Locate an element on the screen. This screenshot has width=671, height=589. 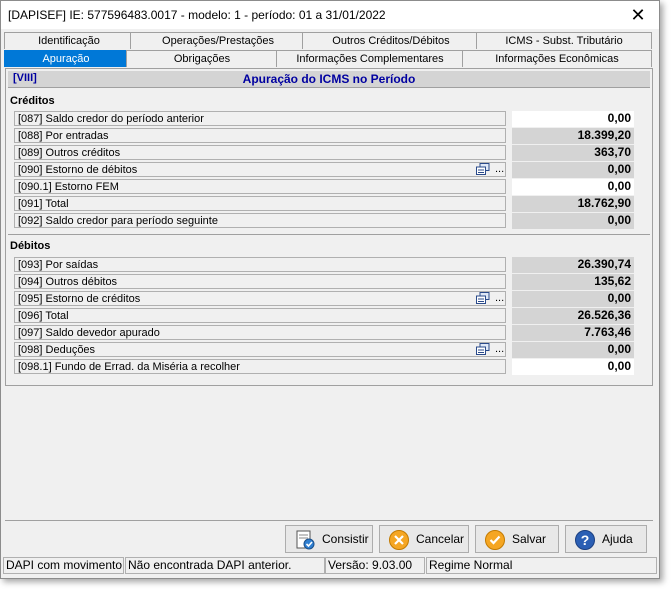
row-098: [098] Deduções ... 0,00 is located at coordinates (332, 350).